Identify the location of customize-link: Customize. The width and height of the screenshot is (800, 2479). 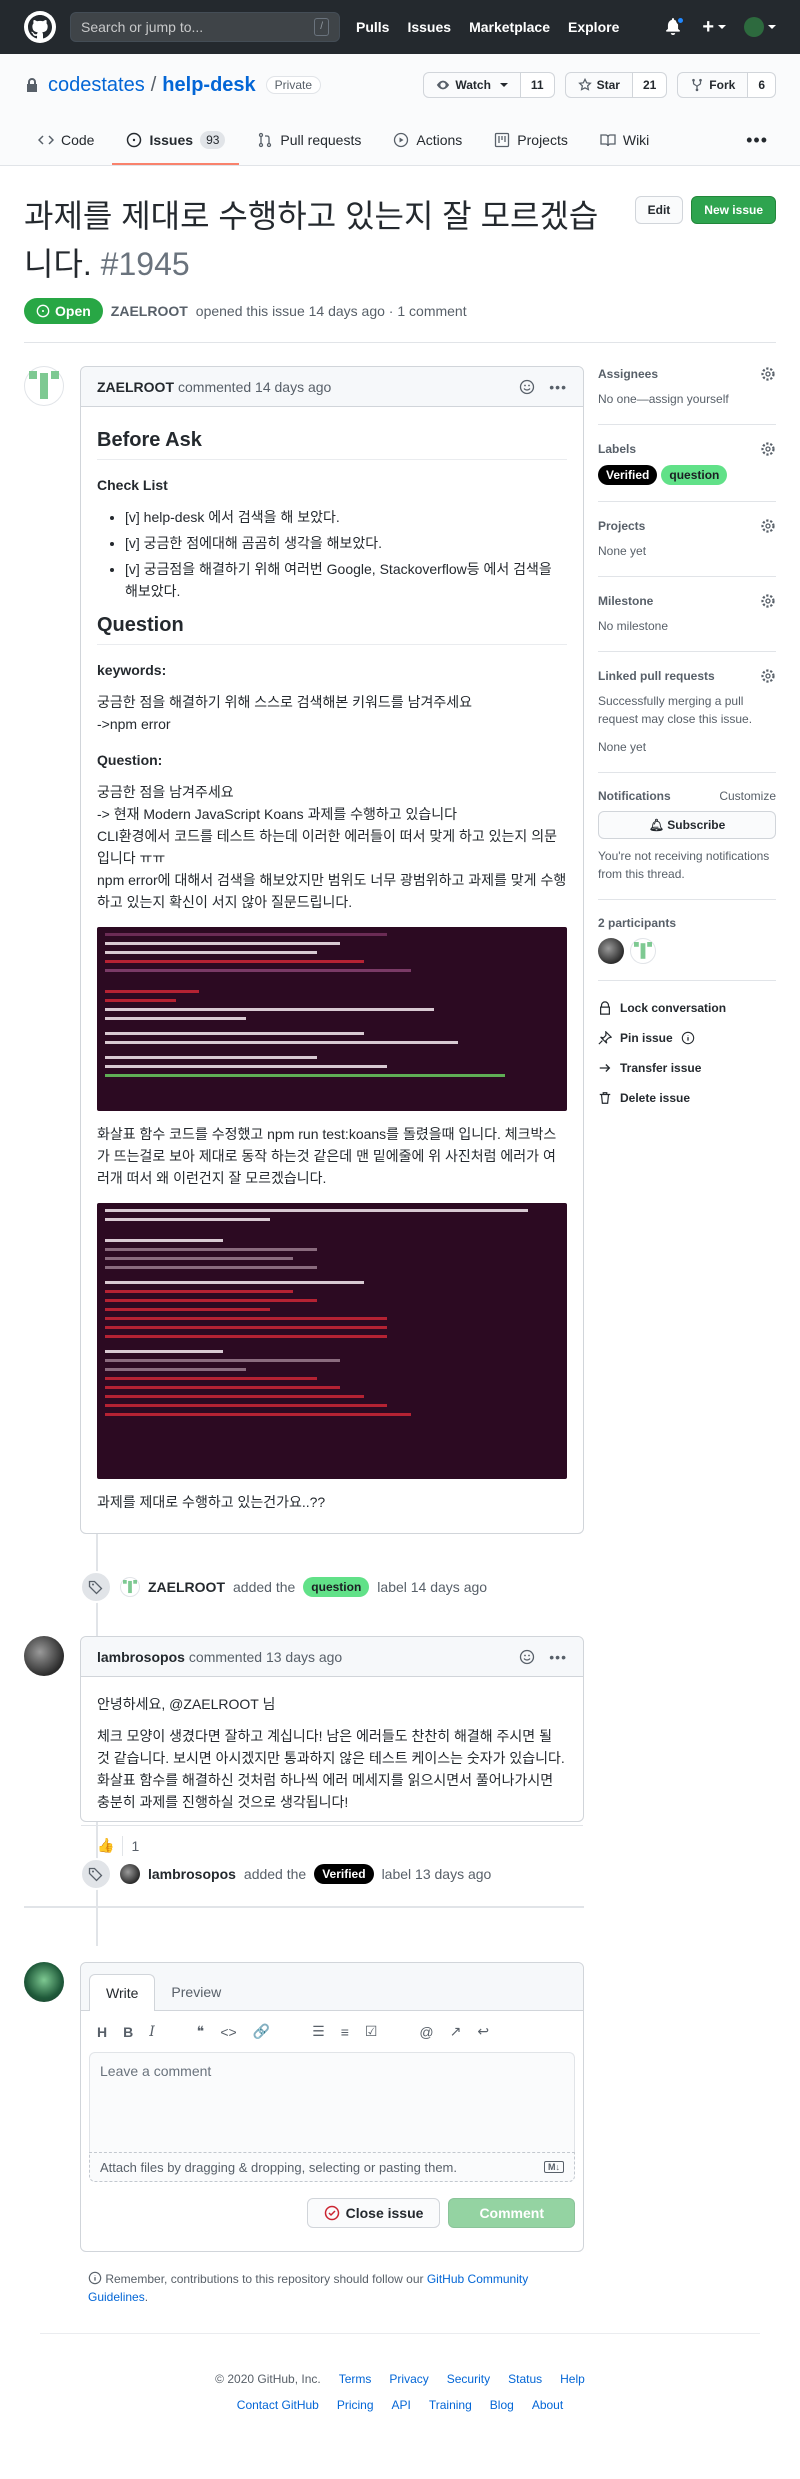
(747, 796).